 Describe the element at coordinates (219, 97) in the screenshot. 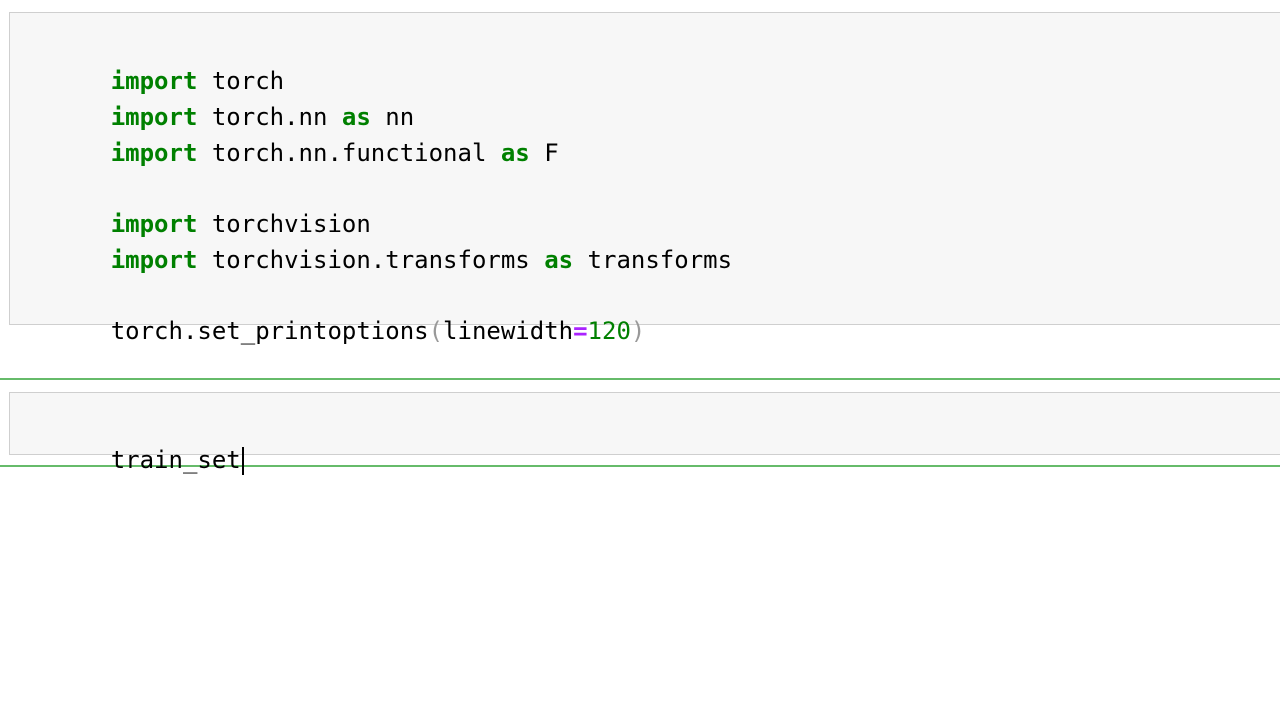

I see `code-line: import torch.nn as nn` at that location.